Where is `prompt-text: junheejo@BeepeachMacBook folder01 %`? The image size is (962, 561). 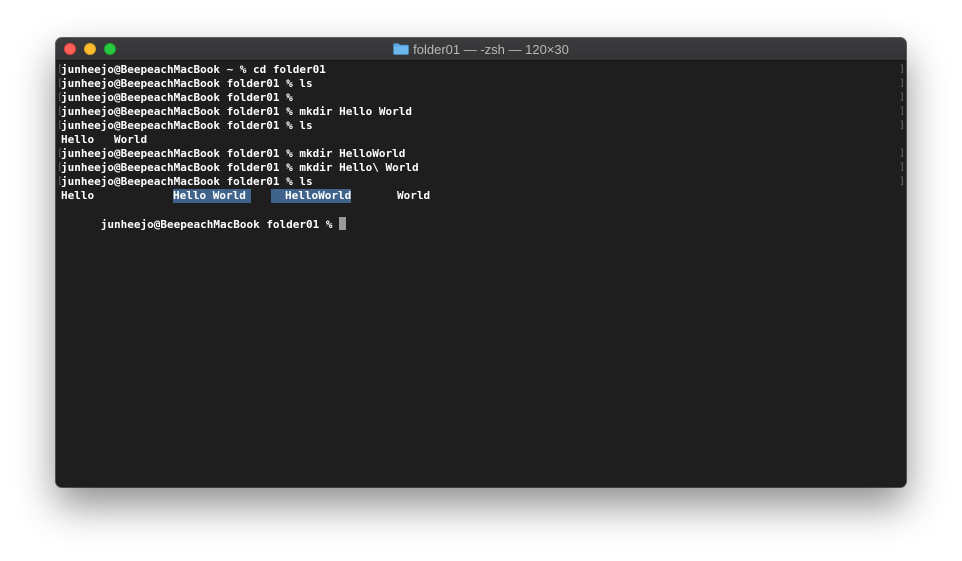 prompt-text: junheejo@BeepeachMacBook folder01 % is located at coordinates (220, 224).